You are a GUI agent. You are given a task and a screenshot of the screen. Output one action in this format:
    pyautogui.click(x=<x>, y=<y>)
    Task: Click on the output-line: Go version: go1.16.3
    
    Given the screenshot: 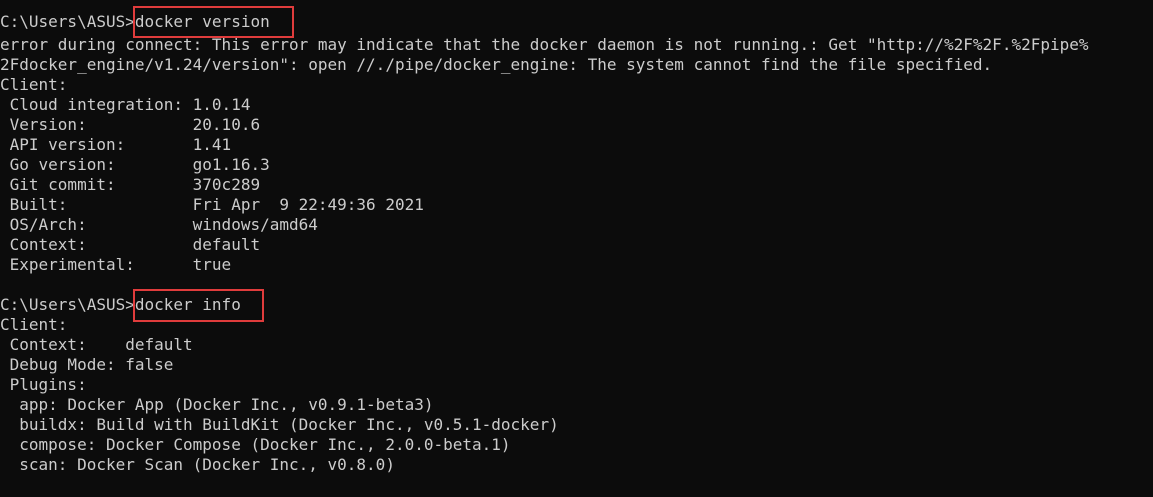 What is the action you would take?
    pyautogui.click(x=135, y=164)
    